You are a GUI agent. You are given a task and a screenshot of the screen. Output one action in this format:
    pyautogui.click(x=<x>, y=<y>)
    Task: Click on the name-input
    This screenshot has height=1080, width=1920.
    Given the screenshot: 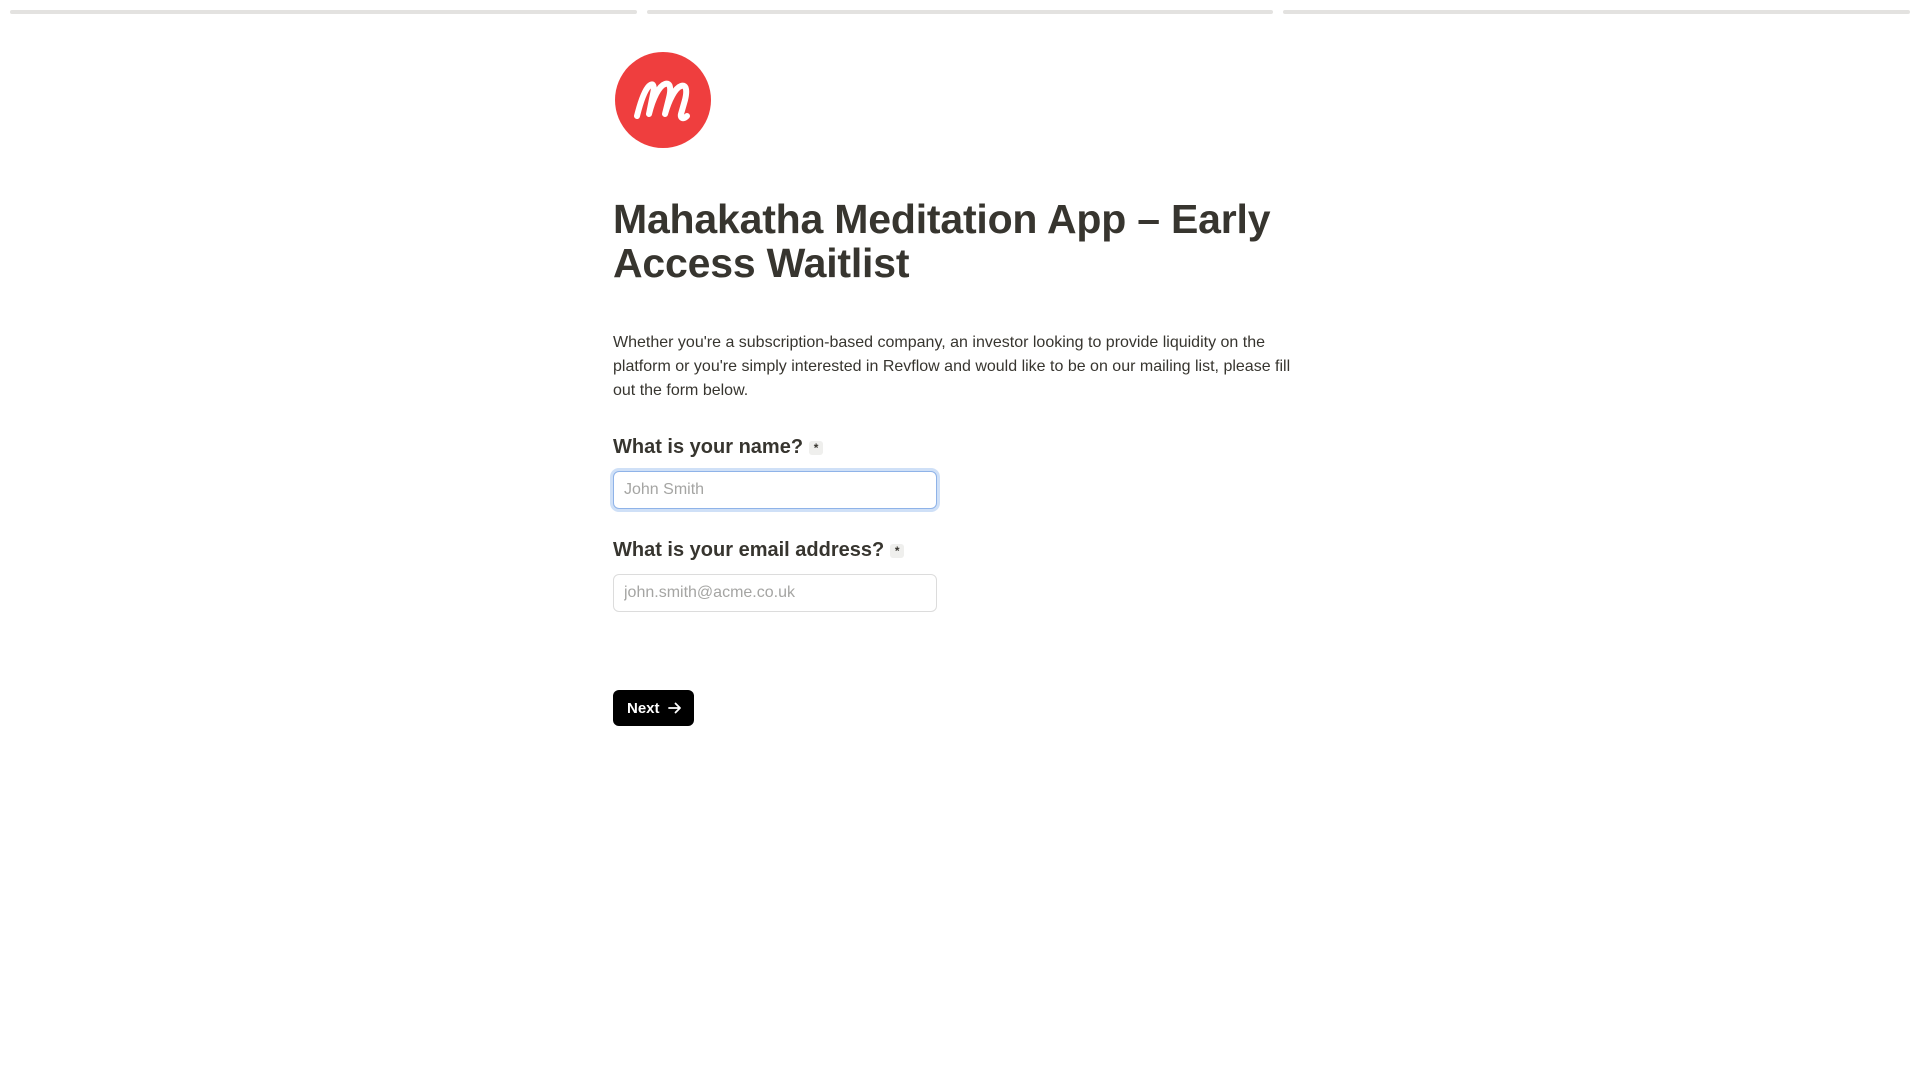 What is the action you would take?
    pyautogui.click(x=775, y=490)
    